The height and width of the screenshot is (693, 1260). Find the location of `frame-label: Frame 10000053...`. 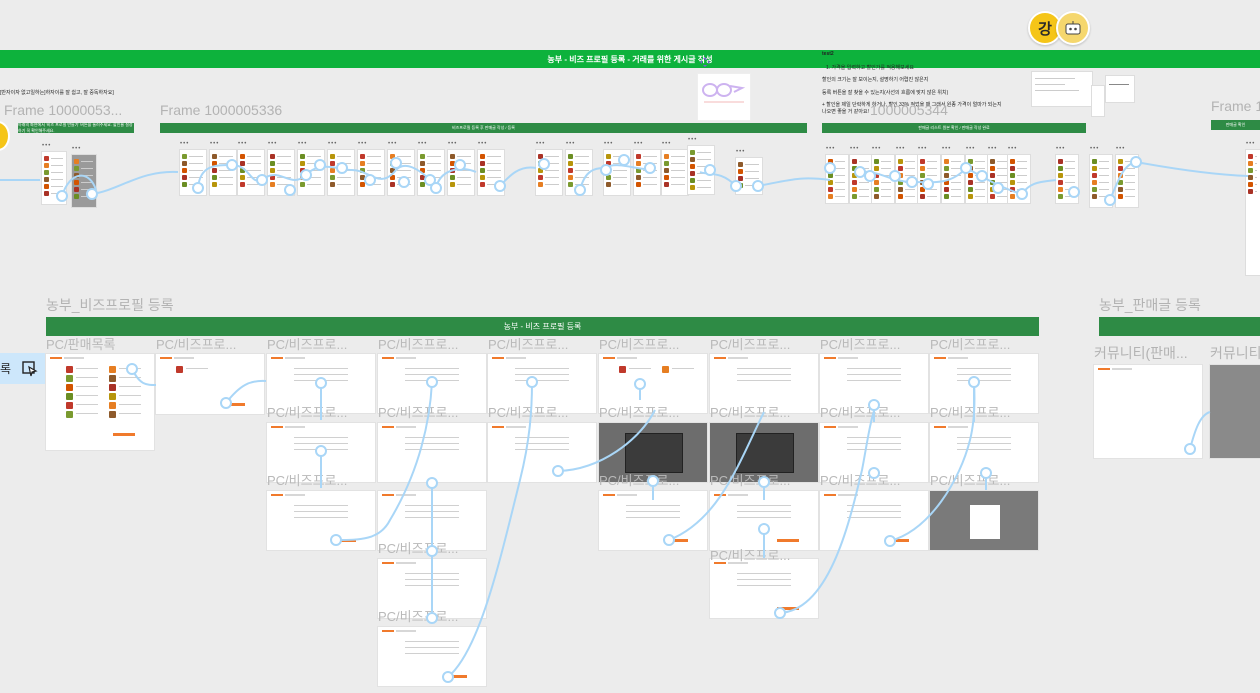

frame-label: Frame 10000053... is located at coordinates (63, 110).